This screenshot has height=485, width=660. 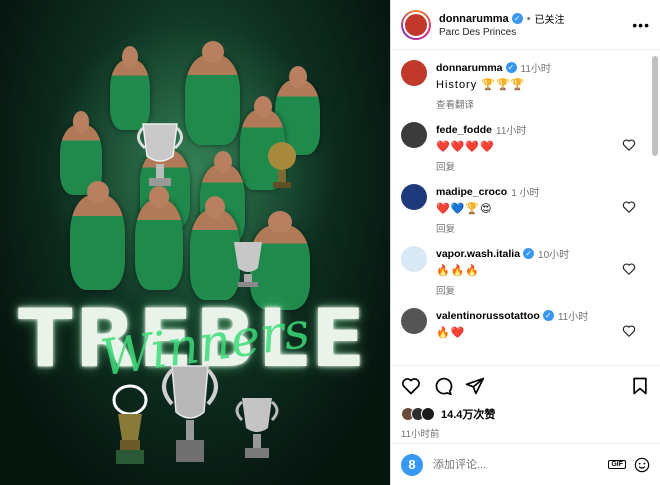 I want to click on author-info: donnarumma ✓ • 已关注 Parc Des Princes, so click(x=535, y=25).